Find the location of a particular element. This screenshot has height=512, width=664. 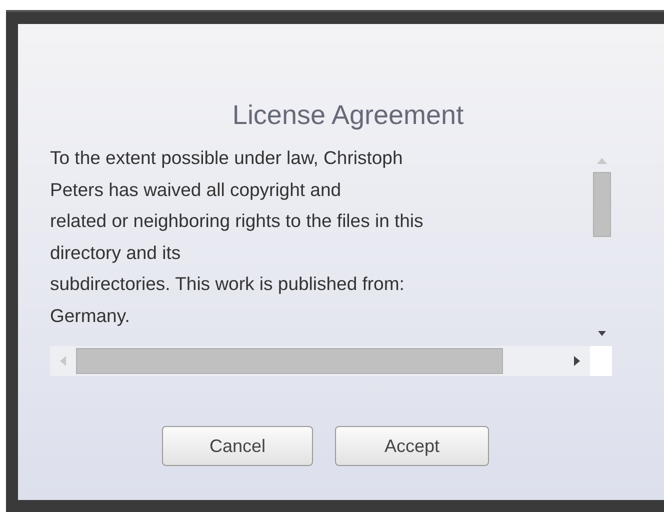

horizontal-scrollbar is located at coordinates (320, 361).